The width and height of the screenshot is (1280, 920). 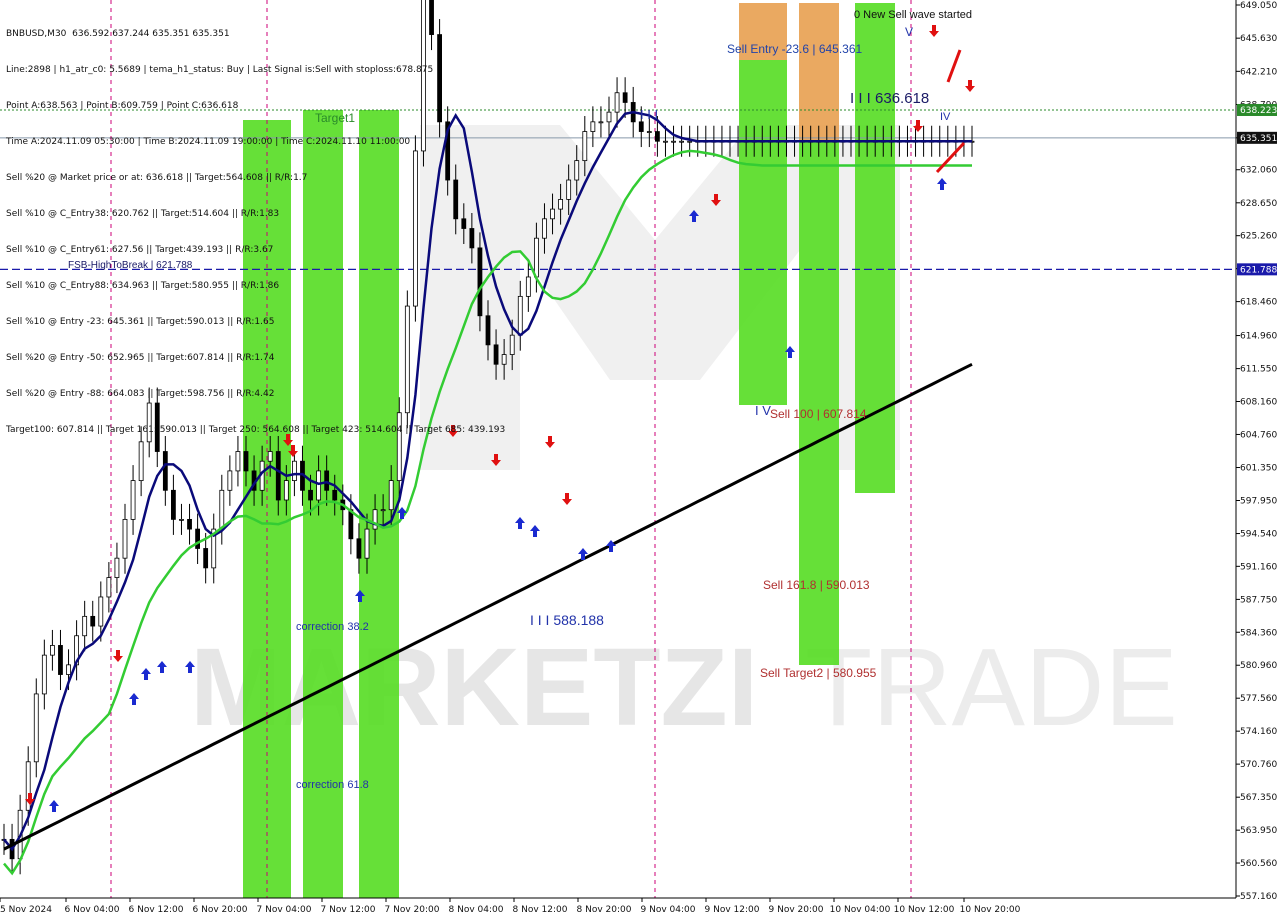 What do you see at coordinates (1258, 600) in the screenshot?
I see `y-tick-label: 587.750` at bounding box center [1258, 600].